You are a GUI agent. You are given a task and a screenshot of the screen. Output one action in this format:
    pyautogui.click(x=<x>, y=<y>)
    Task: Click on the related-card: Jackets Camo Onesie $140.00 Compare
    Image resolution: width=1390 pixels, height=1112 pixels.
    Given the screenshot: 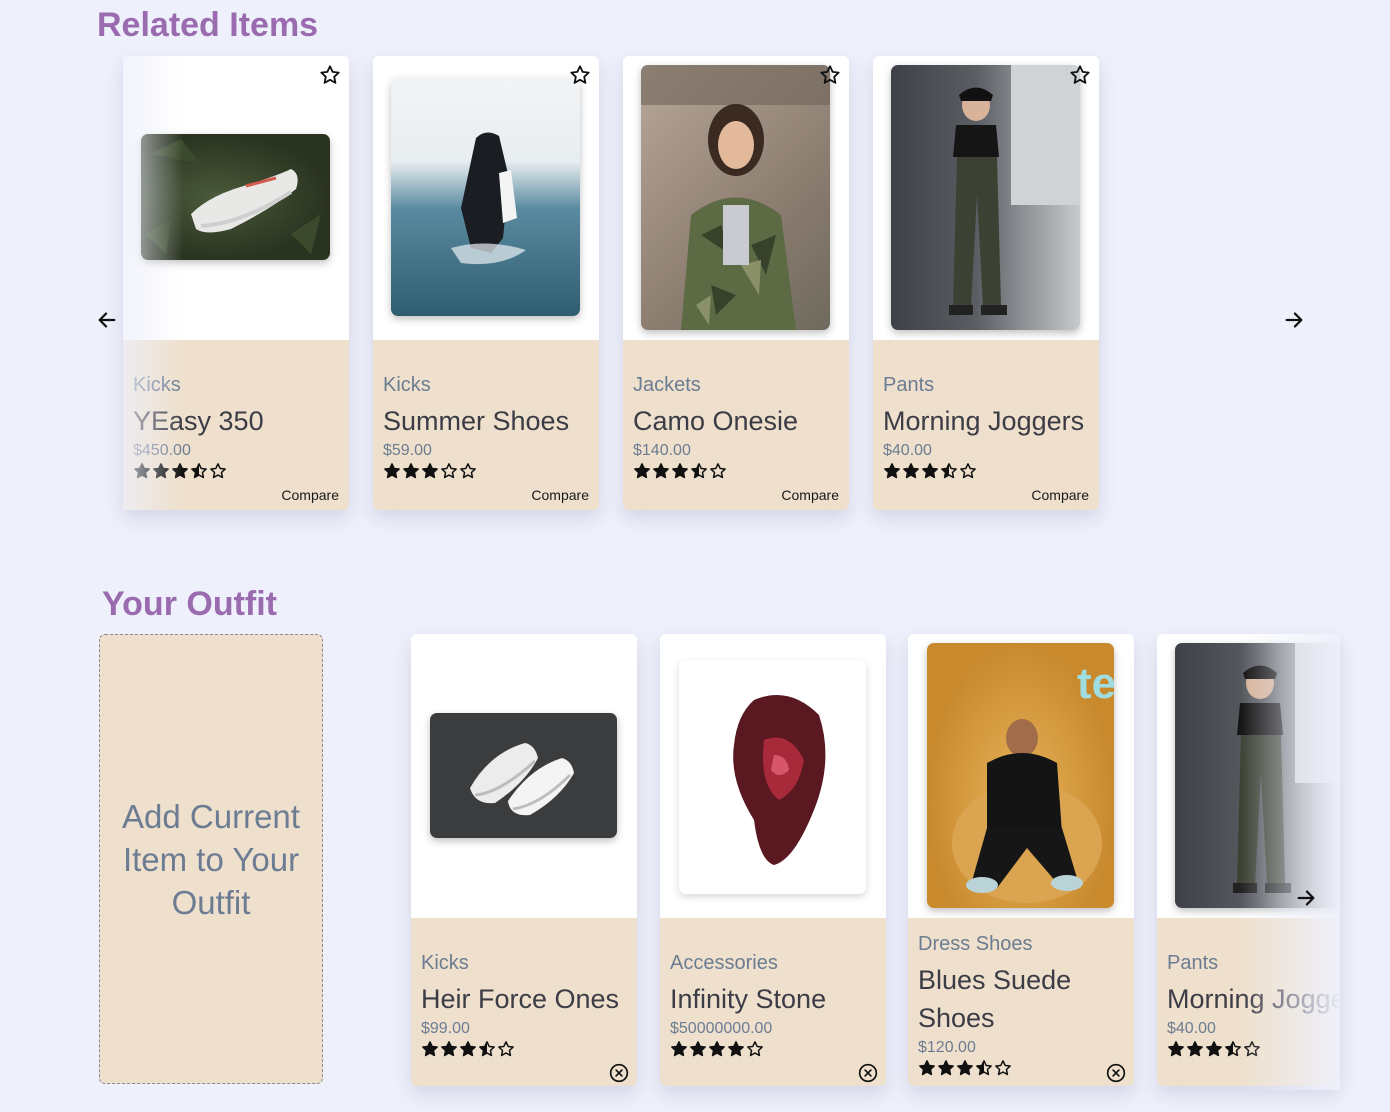 What is the action you would take?
    pyautogui.click(x=736, y=283)
    